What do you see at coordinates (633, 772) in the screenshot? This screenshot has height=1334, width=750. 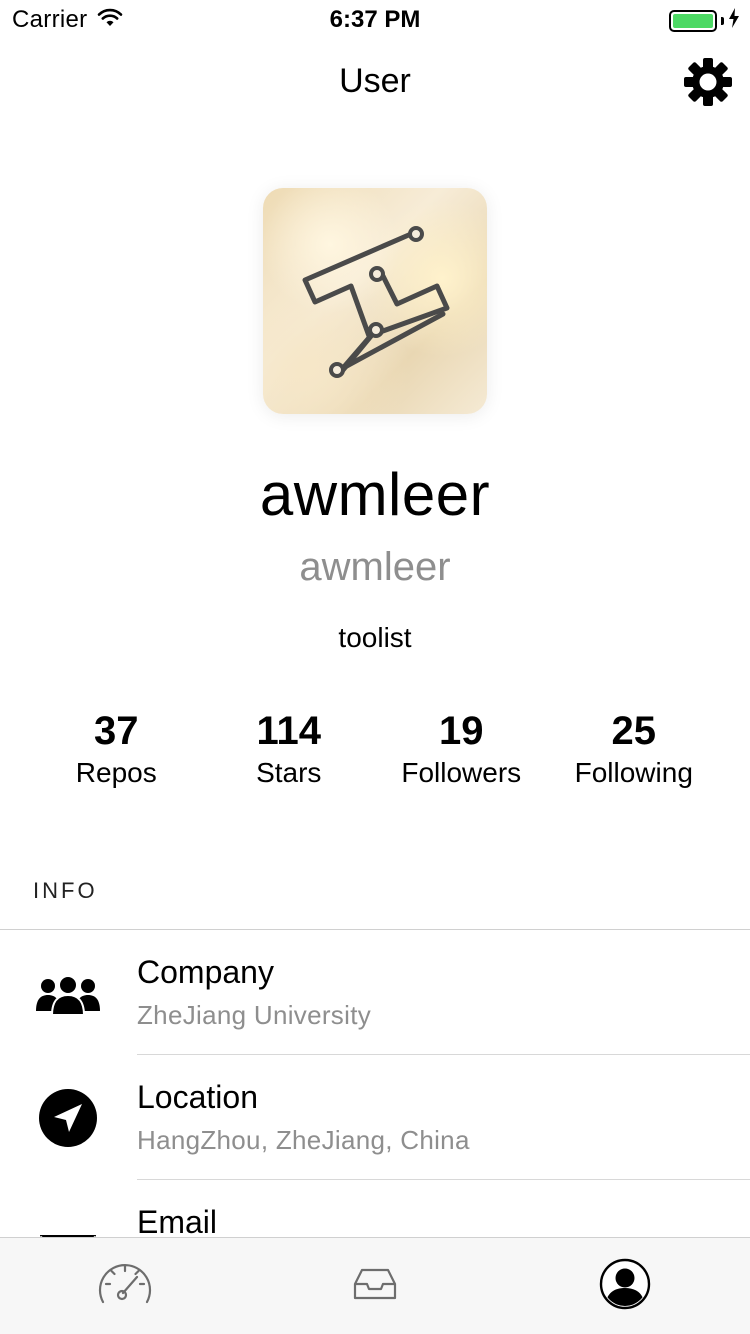 I see `stat-label: Following` at bounding box center [633, 772].